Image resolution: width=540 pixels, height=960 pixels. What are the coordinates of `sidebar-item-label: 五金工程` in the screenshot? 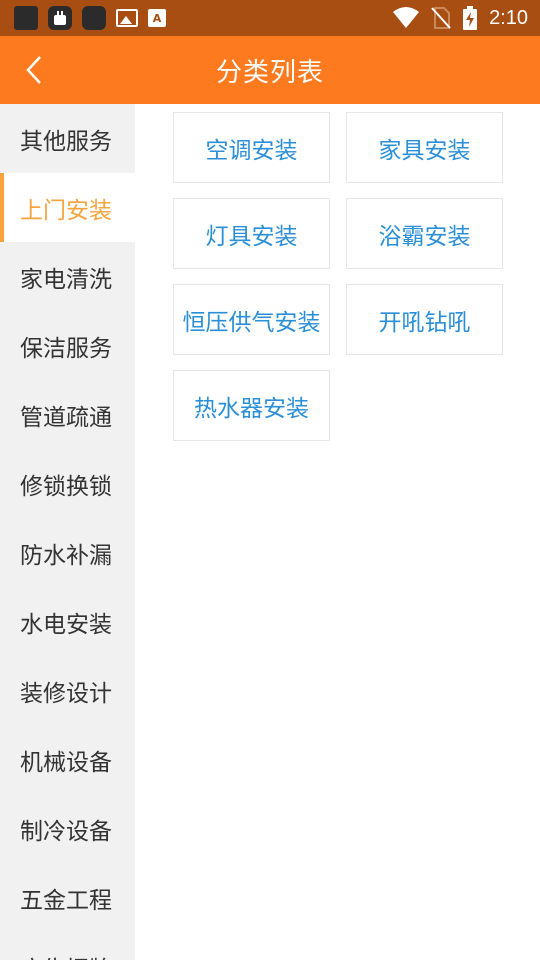 It's located at (66, 900).